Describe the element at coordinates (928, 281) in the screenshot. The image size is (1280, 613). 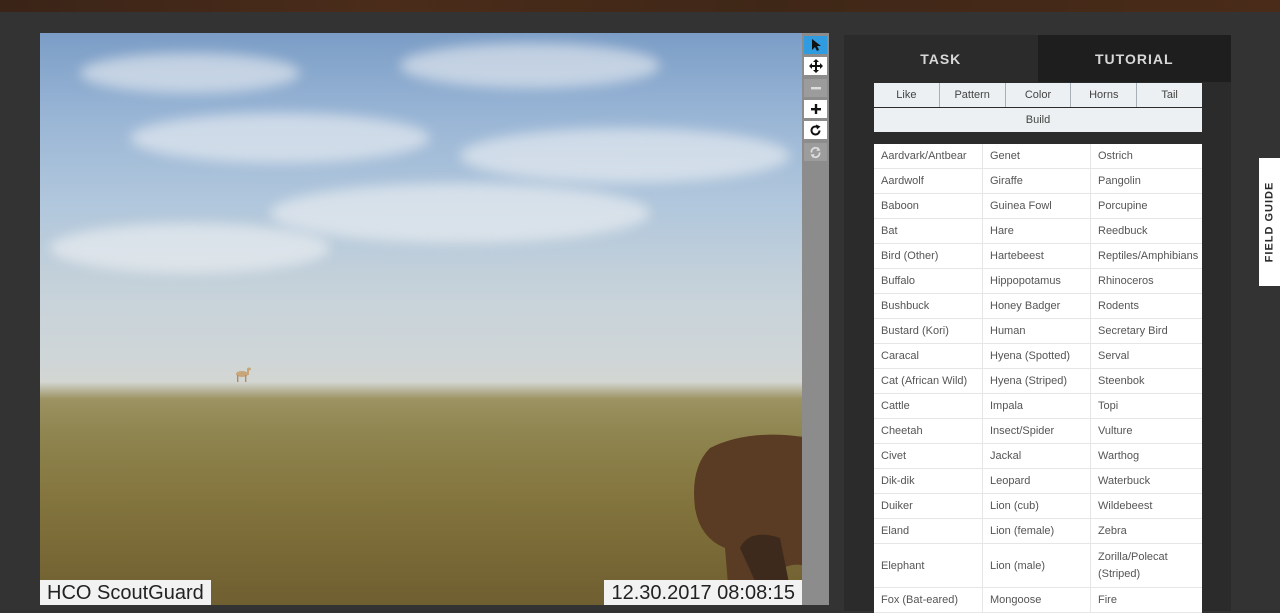
I see `species-item: Buffalo` at that location.